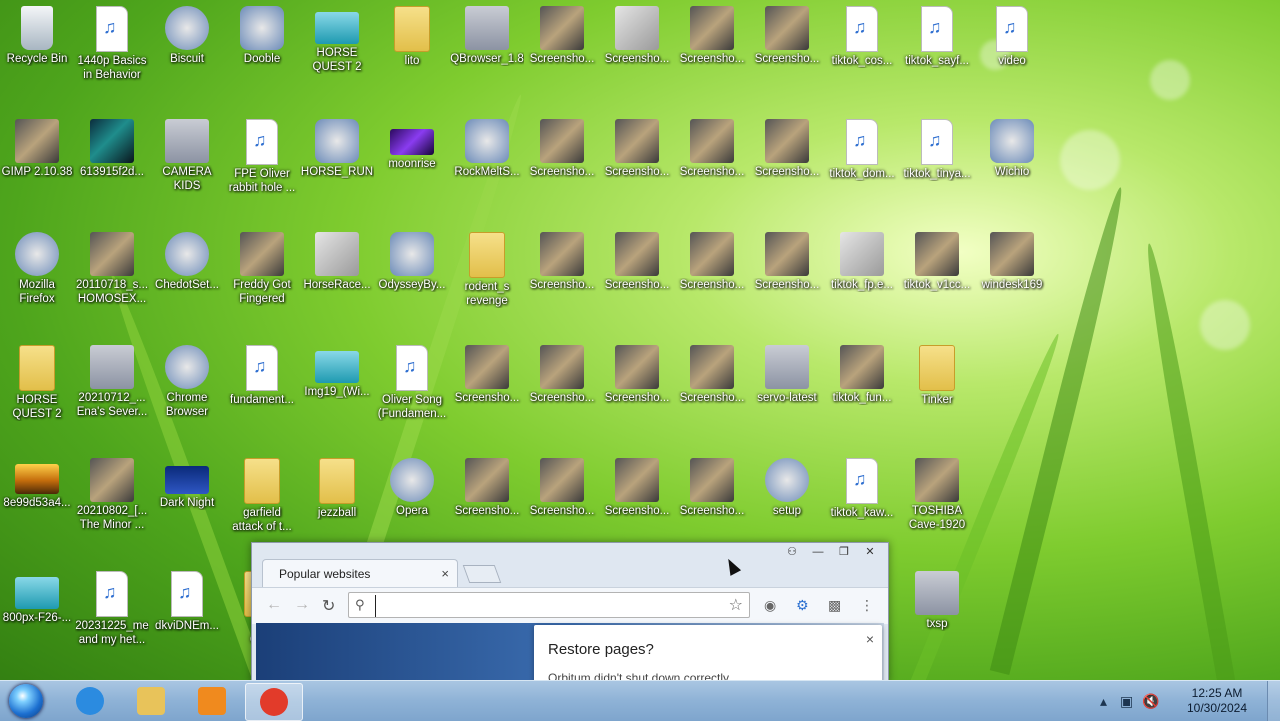 This screenshot has width=1280, height=721. Describe the element at coordinates (867, 605) in the screenshot. I see `menu-icon: ⋮` at that location.